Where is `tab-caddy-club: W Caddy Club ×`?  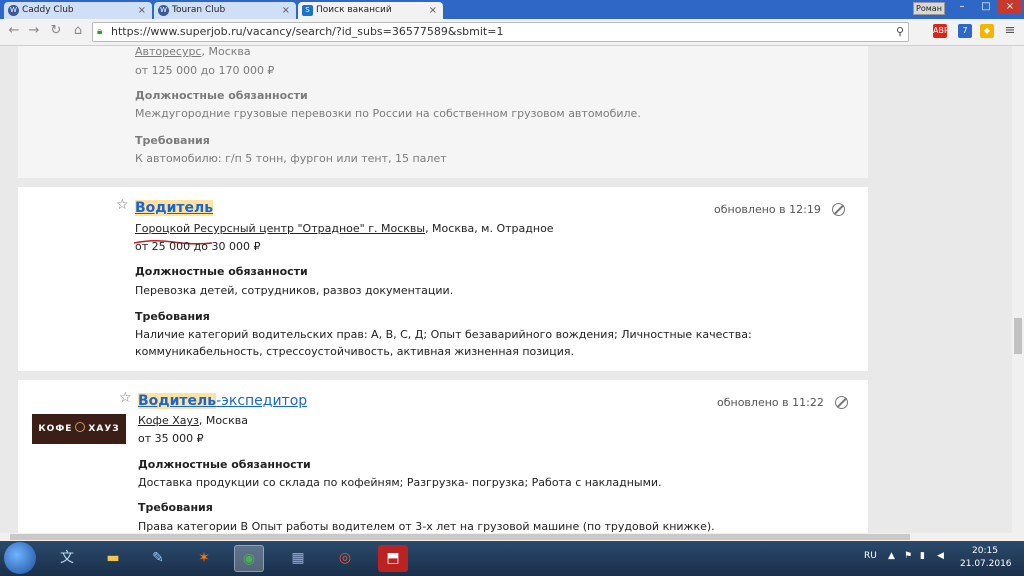 tab-caddy-club: W Caddy Club × is located at coordinates (78, 10).